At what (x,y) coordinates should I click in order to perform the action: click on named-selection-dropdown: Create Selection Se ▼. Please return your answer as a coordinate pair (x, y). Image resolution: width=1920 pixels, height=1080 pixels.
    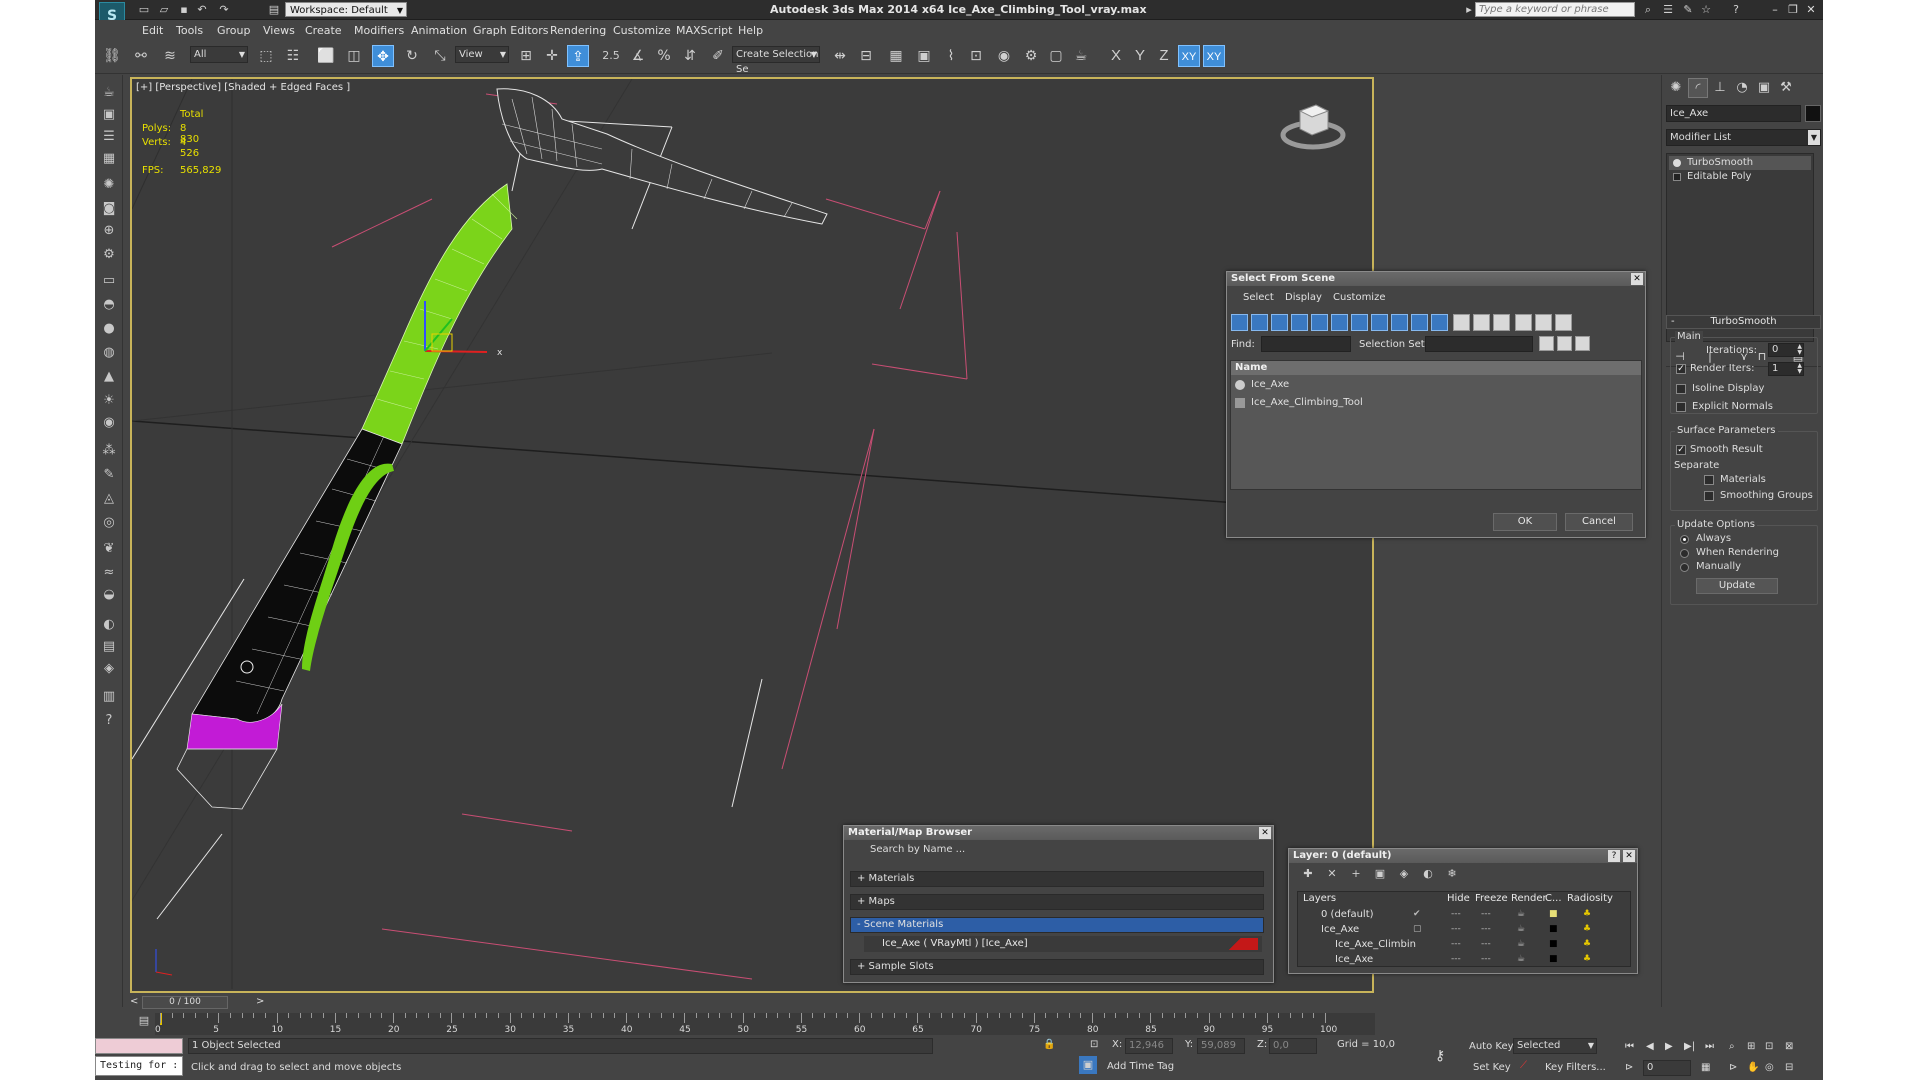
    Looking at the image, I should click on (776, 60).